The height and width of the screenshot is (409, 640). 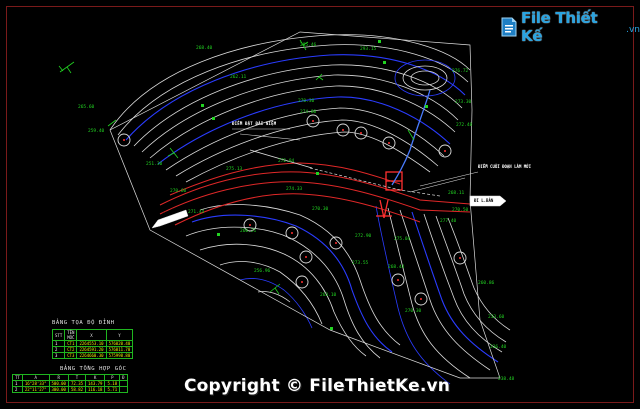 What do you see at coordinates (496, 317) in the screenshot?
I see `svg-text: 233.60` at bounding box center [496, 317].